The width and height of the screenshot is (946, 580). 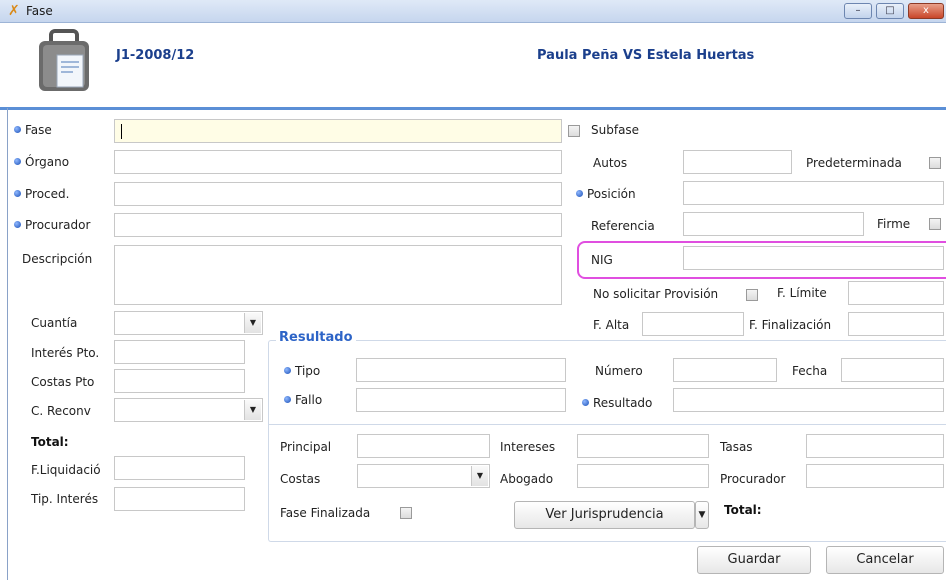 What do you see at coordinates (896, 324) in the screenshot?
I see `f-finalizacion-input` at bounding box center [896, 324].